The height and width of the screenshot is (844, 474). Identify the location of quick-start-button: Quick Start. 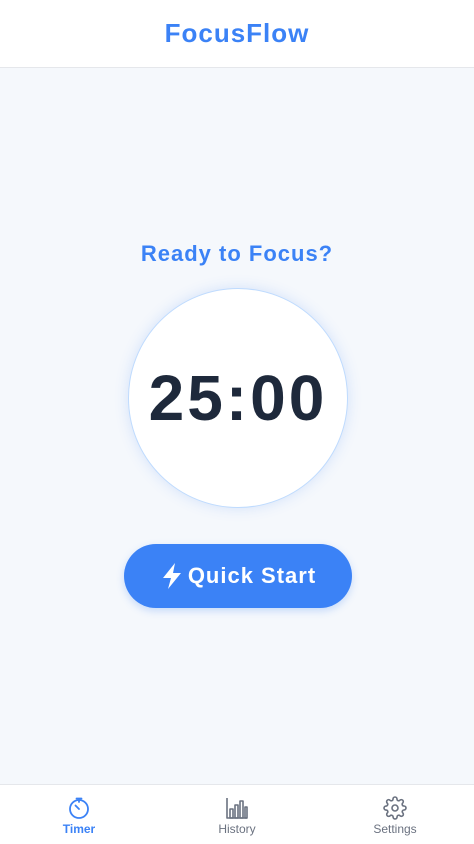
(238, 576).